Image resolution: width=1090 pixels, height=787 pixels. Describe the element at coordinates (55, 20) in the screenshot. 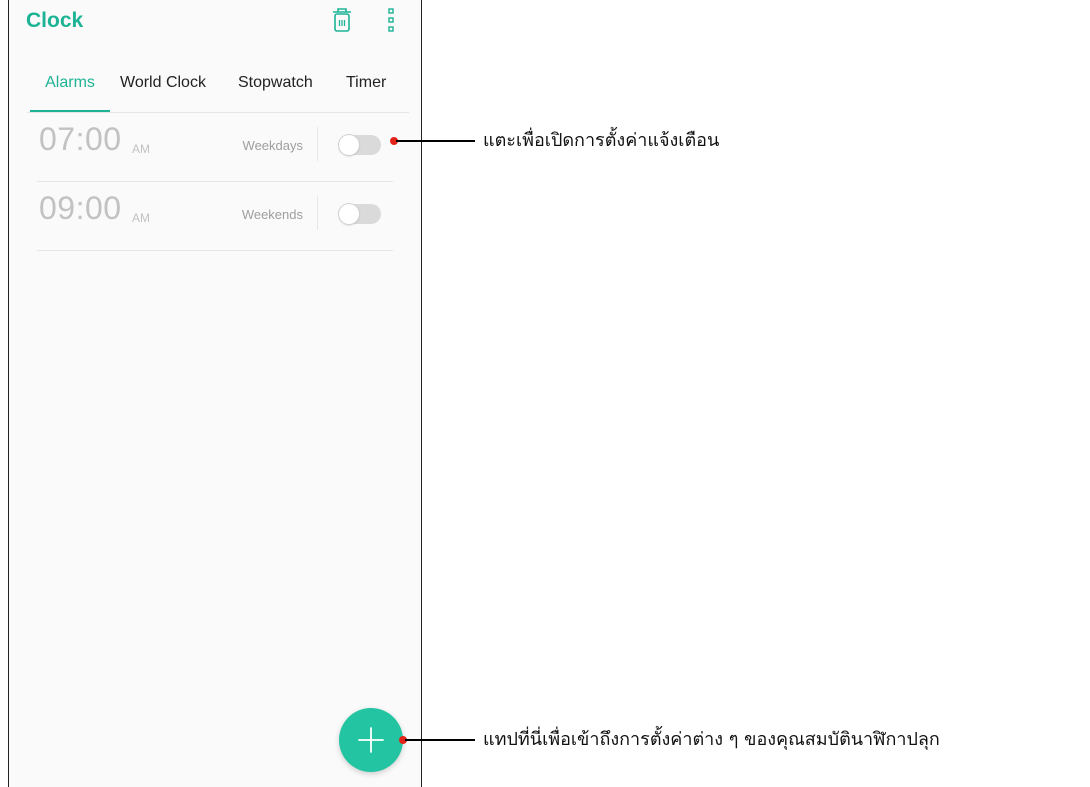

I see `app-title: Clock` at that location.